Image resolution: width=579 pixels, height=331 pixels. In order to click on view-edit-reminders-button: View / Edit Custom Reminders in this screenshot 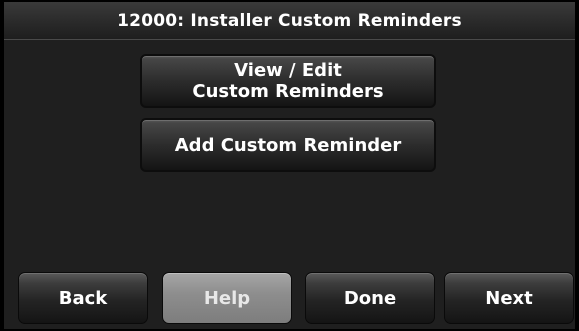, I will do `click(288, 81)`.